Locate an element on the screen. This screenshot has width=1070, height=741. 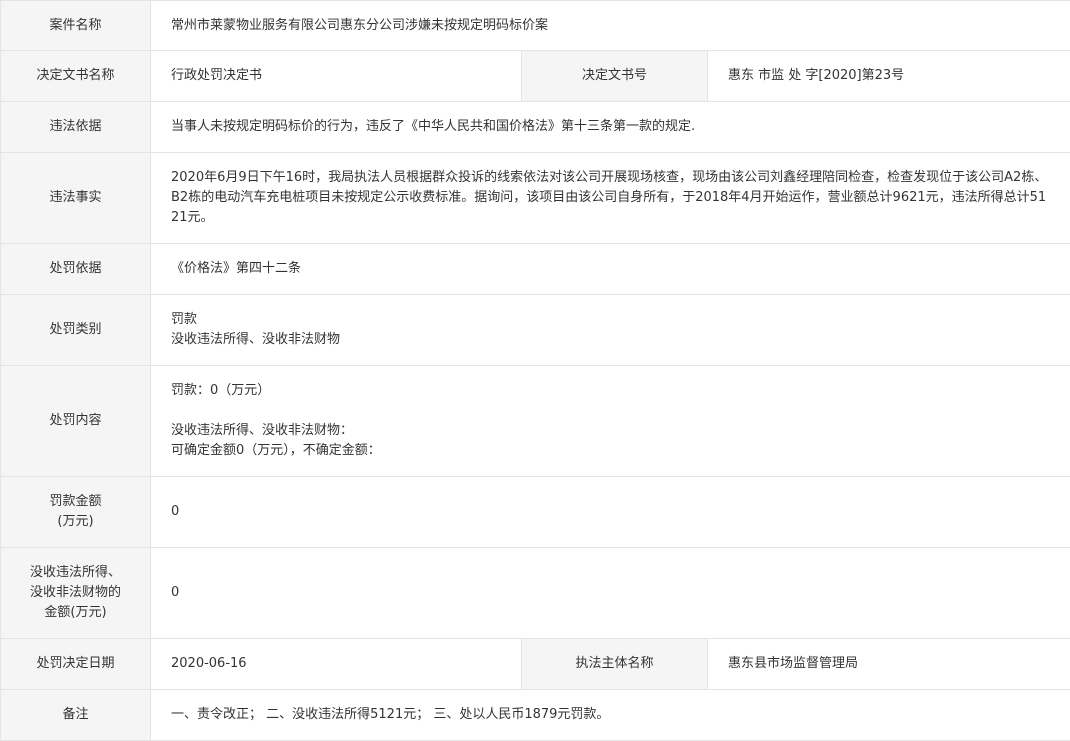
doc-number-value: 惠东 市监 处 字[2020]第23号 is located at coordinates (889, 76).